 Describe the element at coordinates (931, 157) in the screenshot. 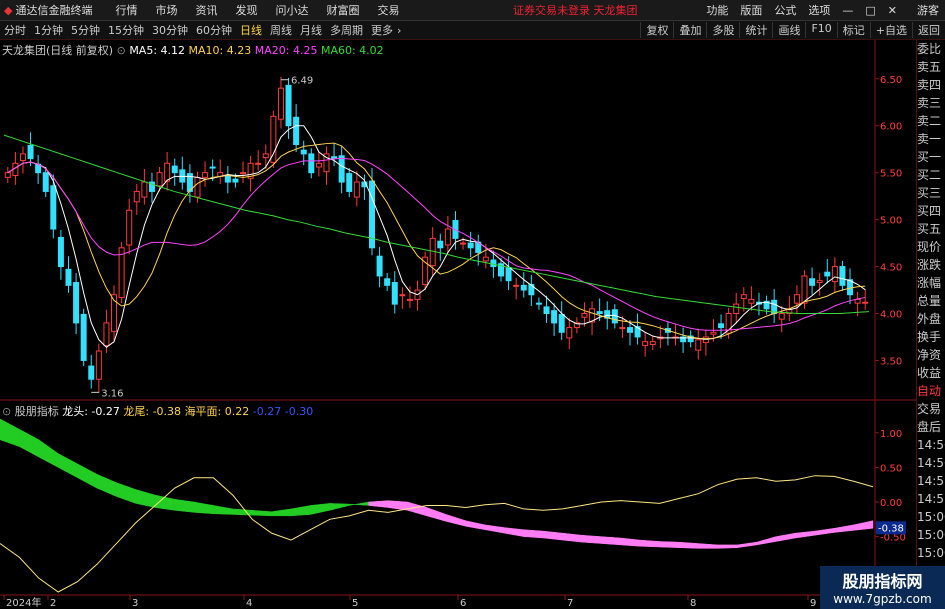

I see `sidebar-item: 买一` at that location.